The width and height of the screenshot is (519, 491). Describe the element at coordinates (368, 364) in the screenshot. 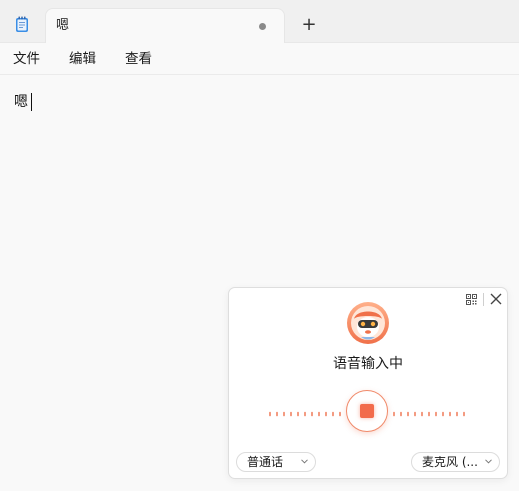

I see `voice-status-text: 语音输入中` at that location.